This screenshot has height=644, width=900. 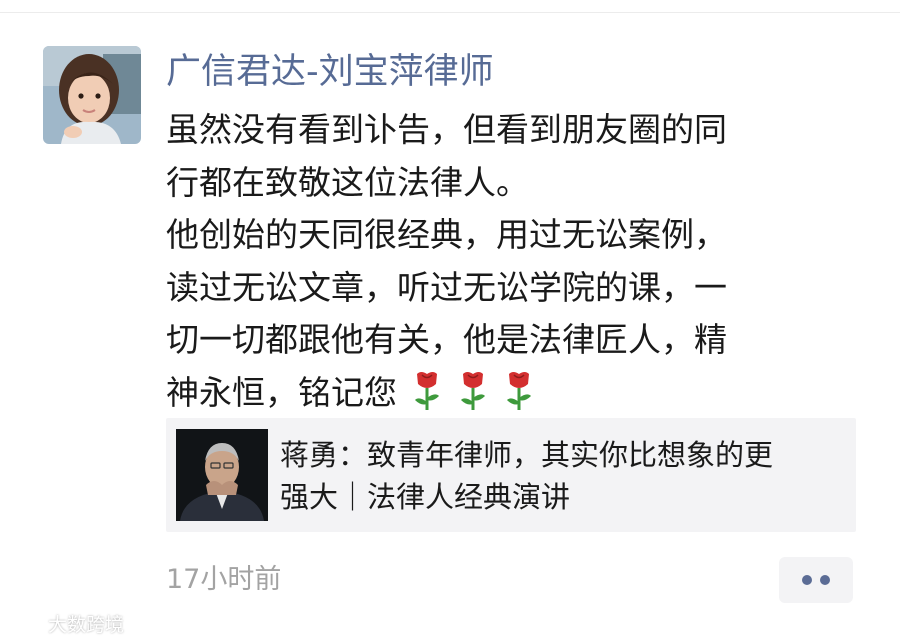 I want to click on post-time: 17小时前, so click(x=224, y=579).